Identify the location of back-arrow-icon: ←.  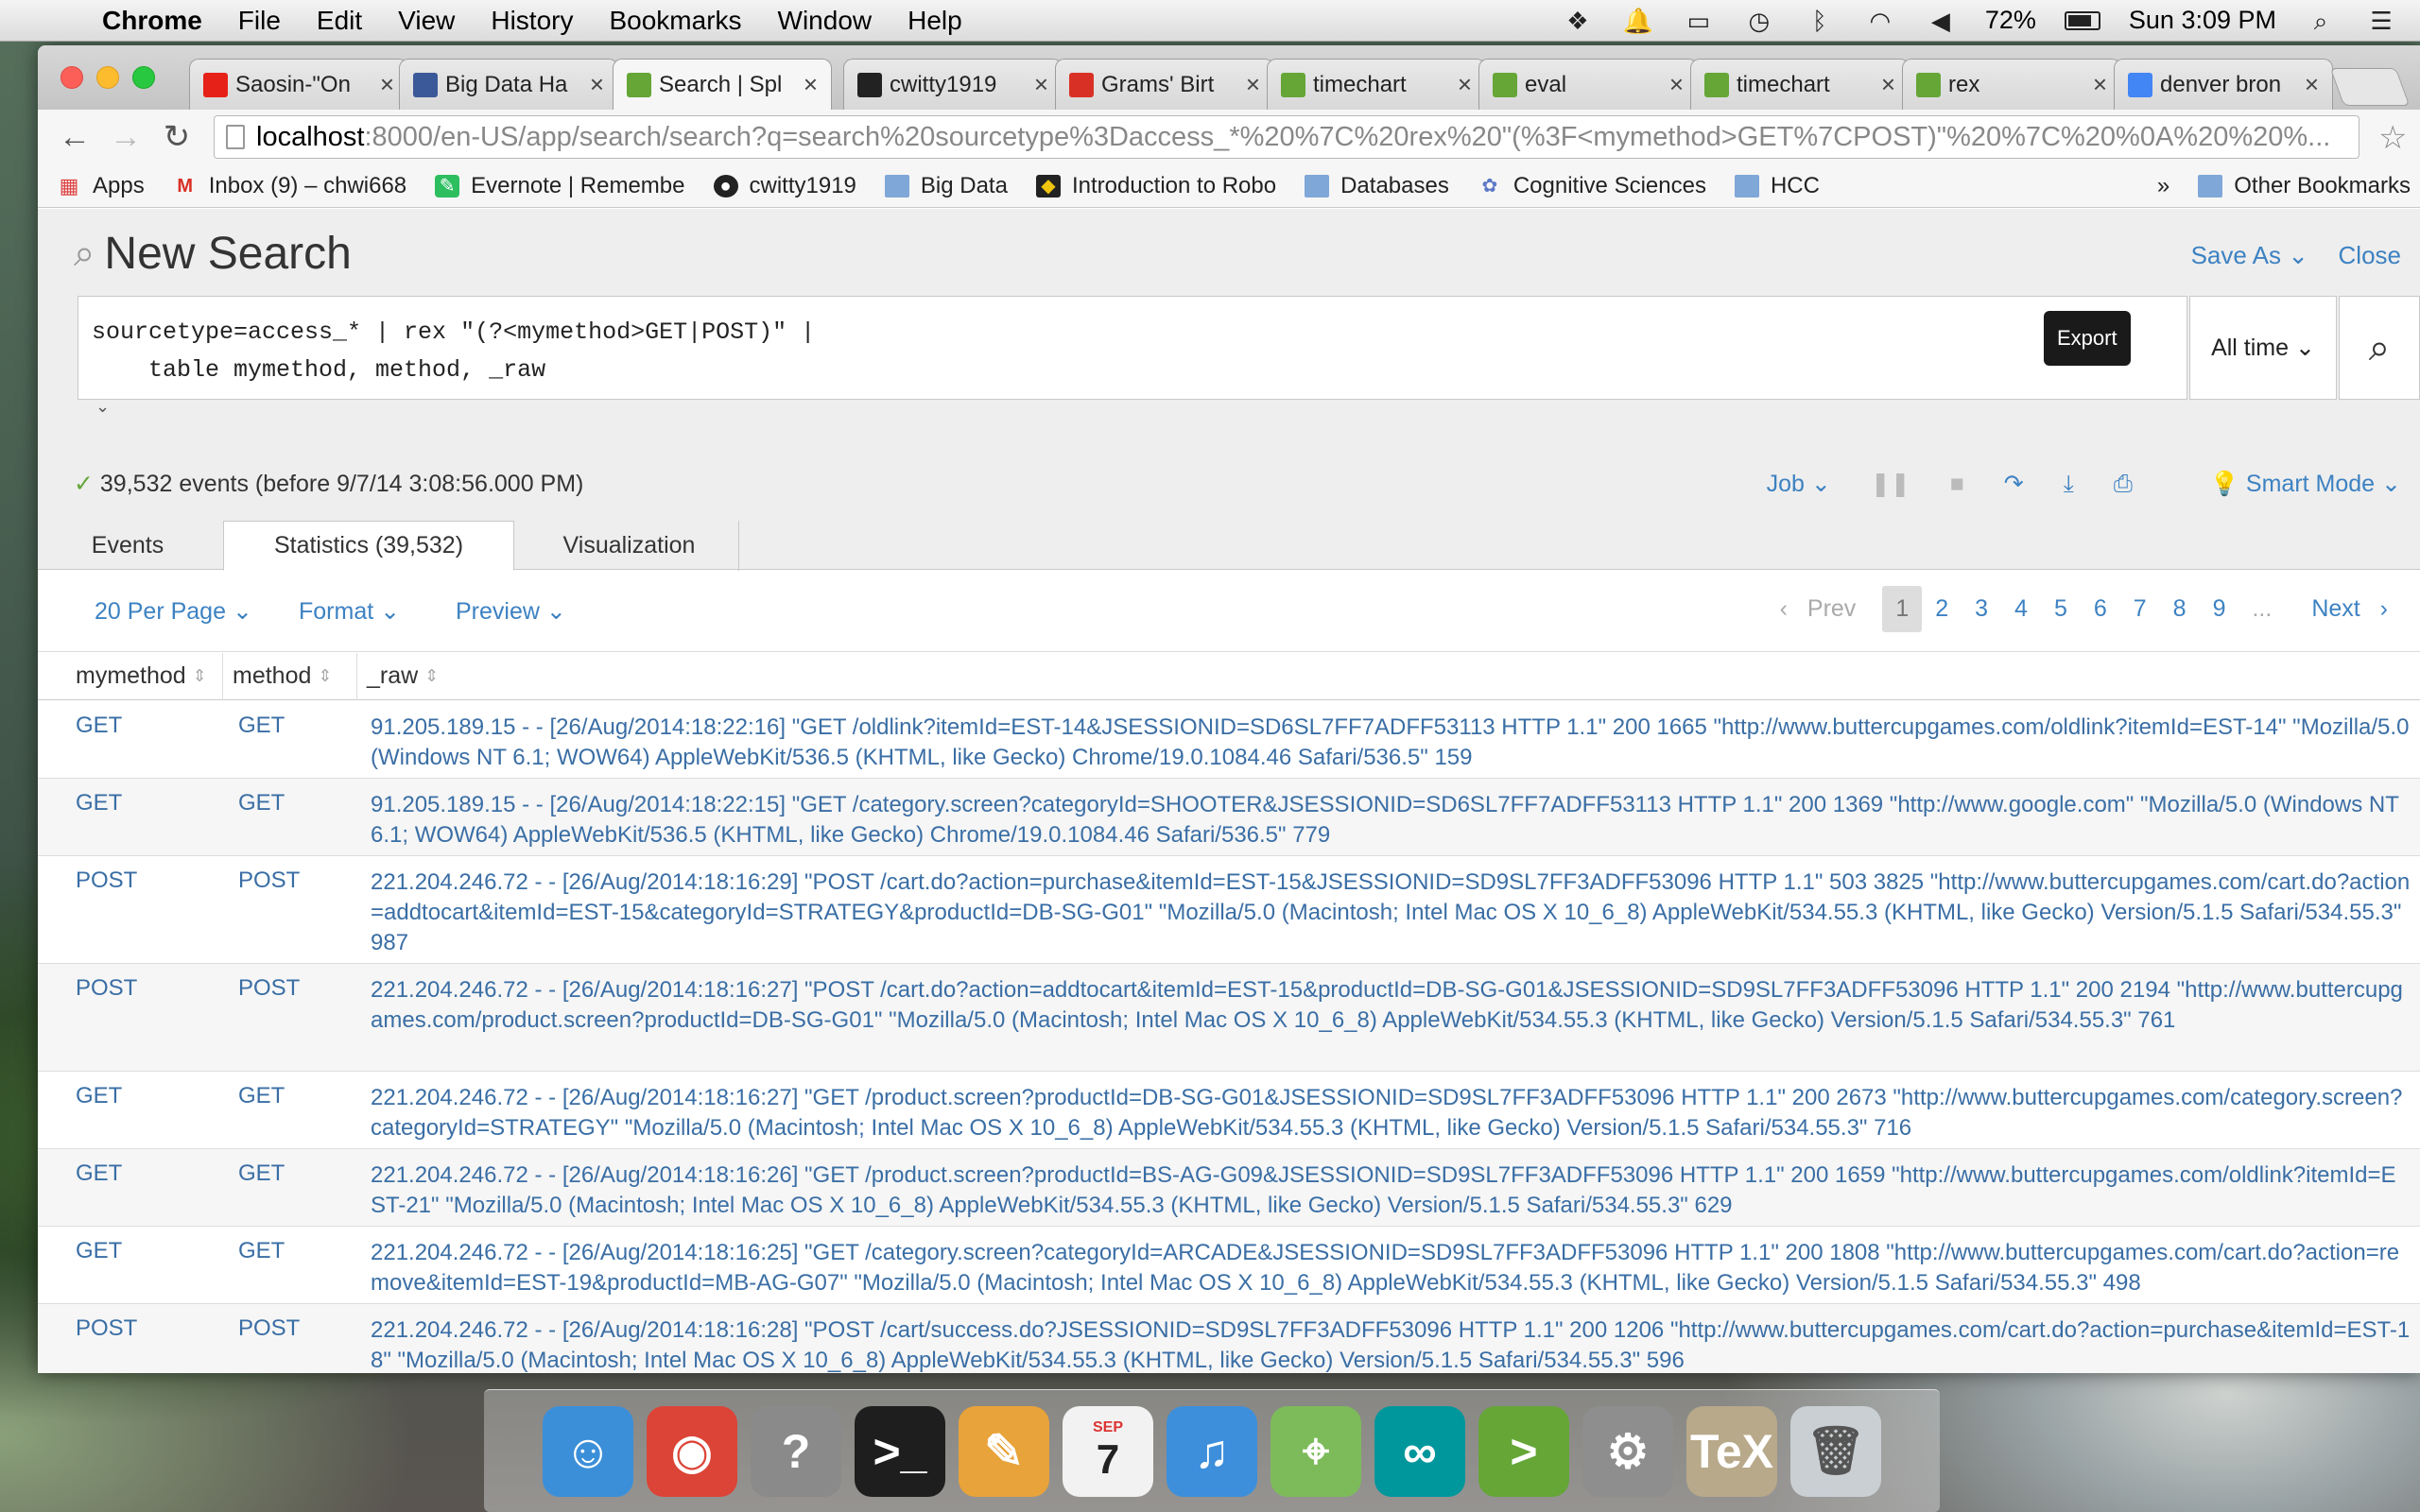
(74, 137).